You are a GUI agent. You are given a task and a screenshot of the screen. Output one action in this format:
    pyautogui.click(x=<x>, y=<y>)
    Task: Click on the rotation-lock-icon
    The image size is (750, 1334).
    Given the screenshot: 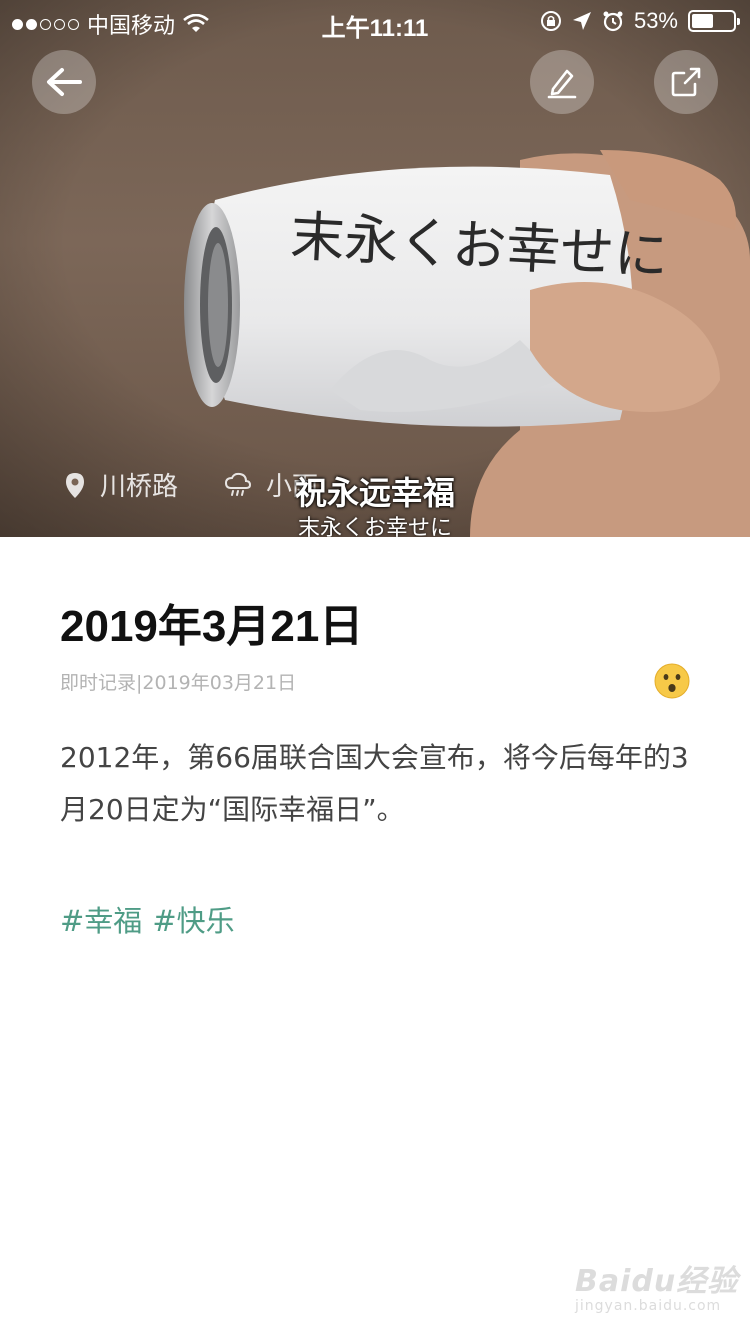 What is the action you would take?
    pyautogui.click(x=550, y=21)
    